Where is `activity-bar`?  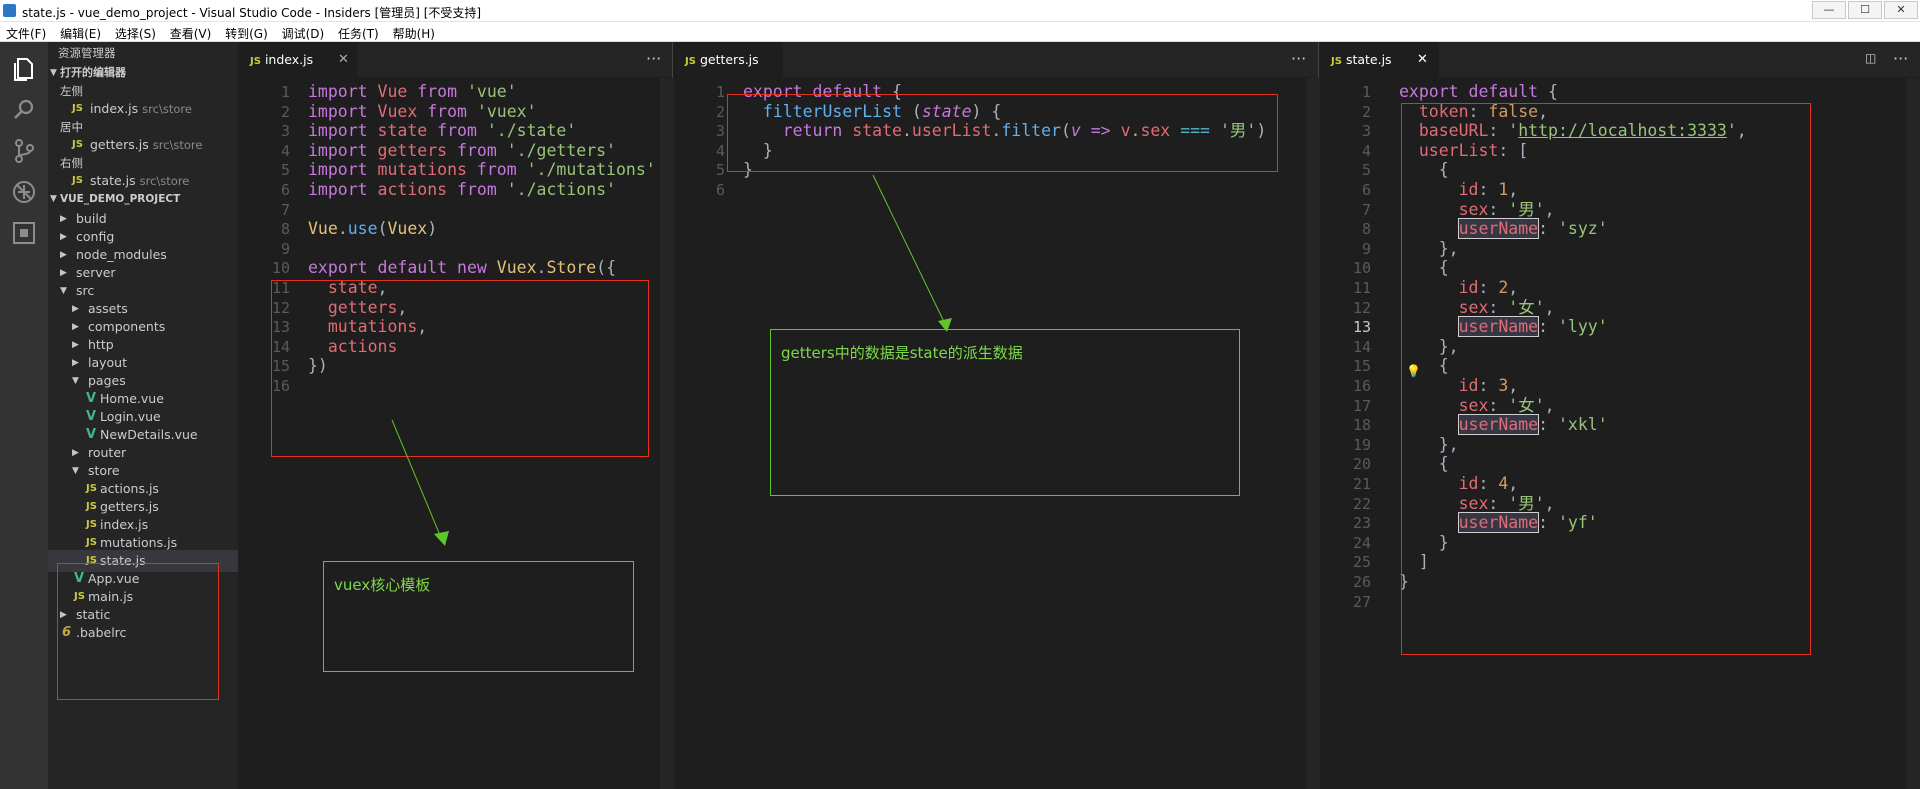 activity-bar is located at coordinates (24, 415).